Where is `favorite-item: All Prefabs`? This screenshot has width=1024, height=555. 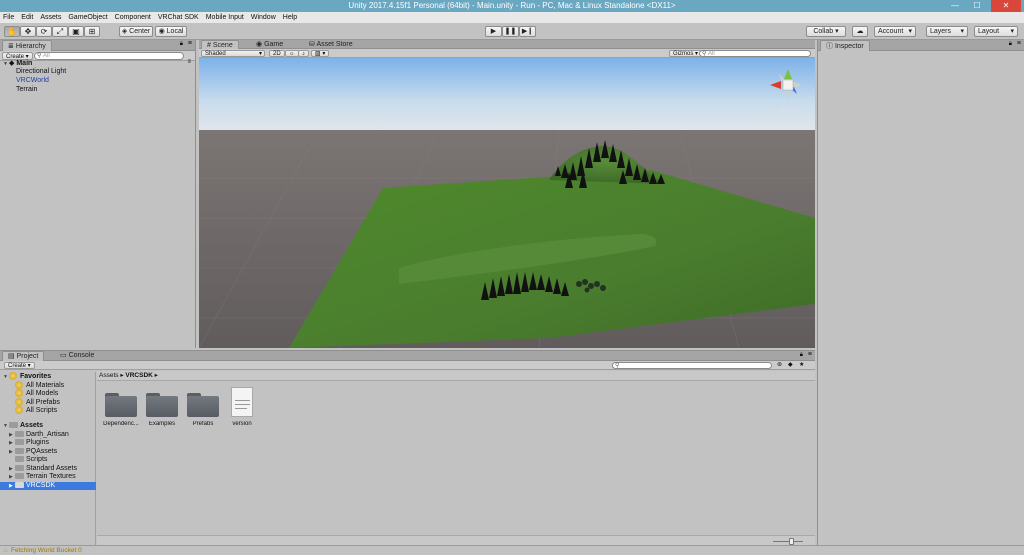 favorite-item: All Prefabs is located at coordinates (37, 402).